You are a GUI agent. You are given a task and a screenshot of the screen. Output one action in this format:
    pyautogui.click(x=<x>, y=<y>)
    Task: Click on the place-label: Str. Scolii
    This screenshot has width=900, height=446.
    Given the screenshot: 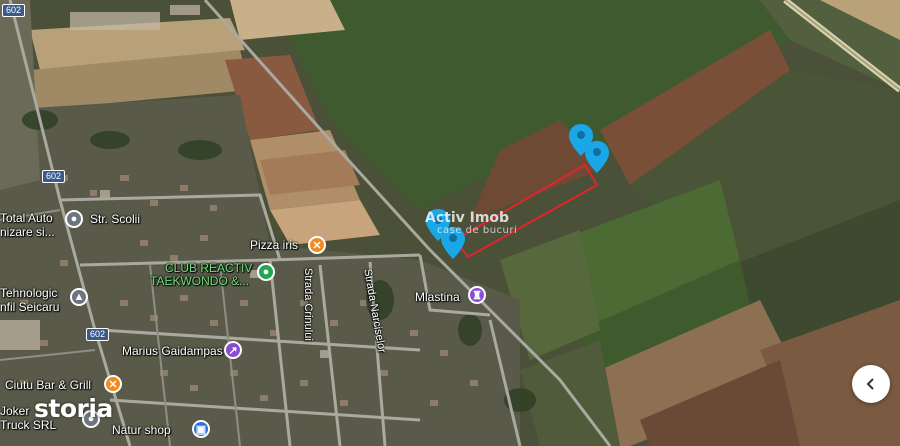 What is the action you would take?
    pyautogui.click(x=115, y=219)
    